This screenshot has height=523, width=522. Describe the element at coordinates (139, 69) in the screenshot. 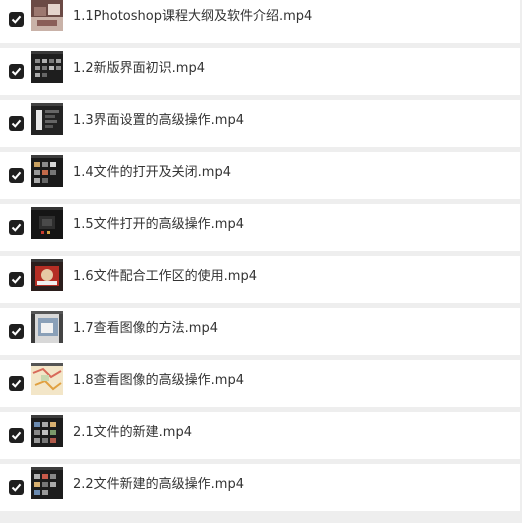

I see `file-name: 1.2新版界面初识.mp4` at that location.